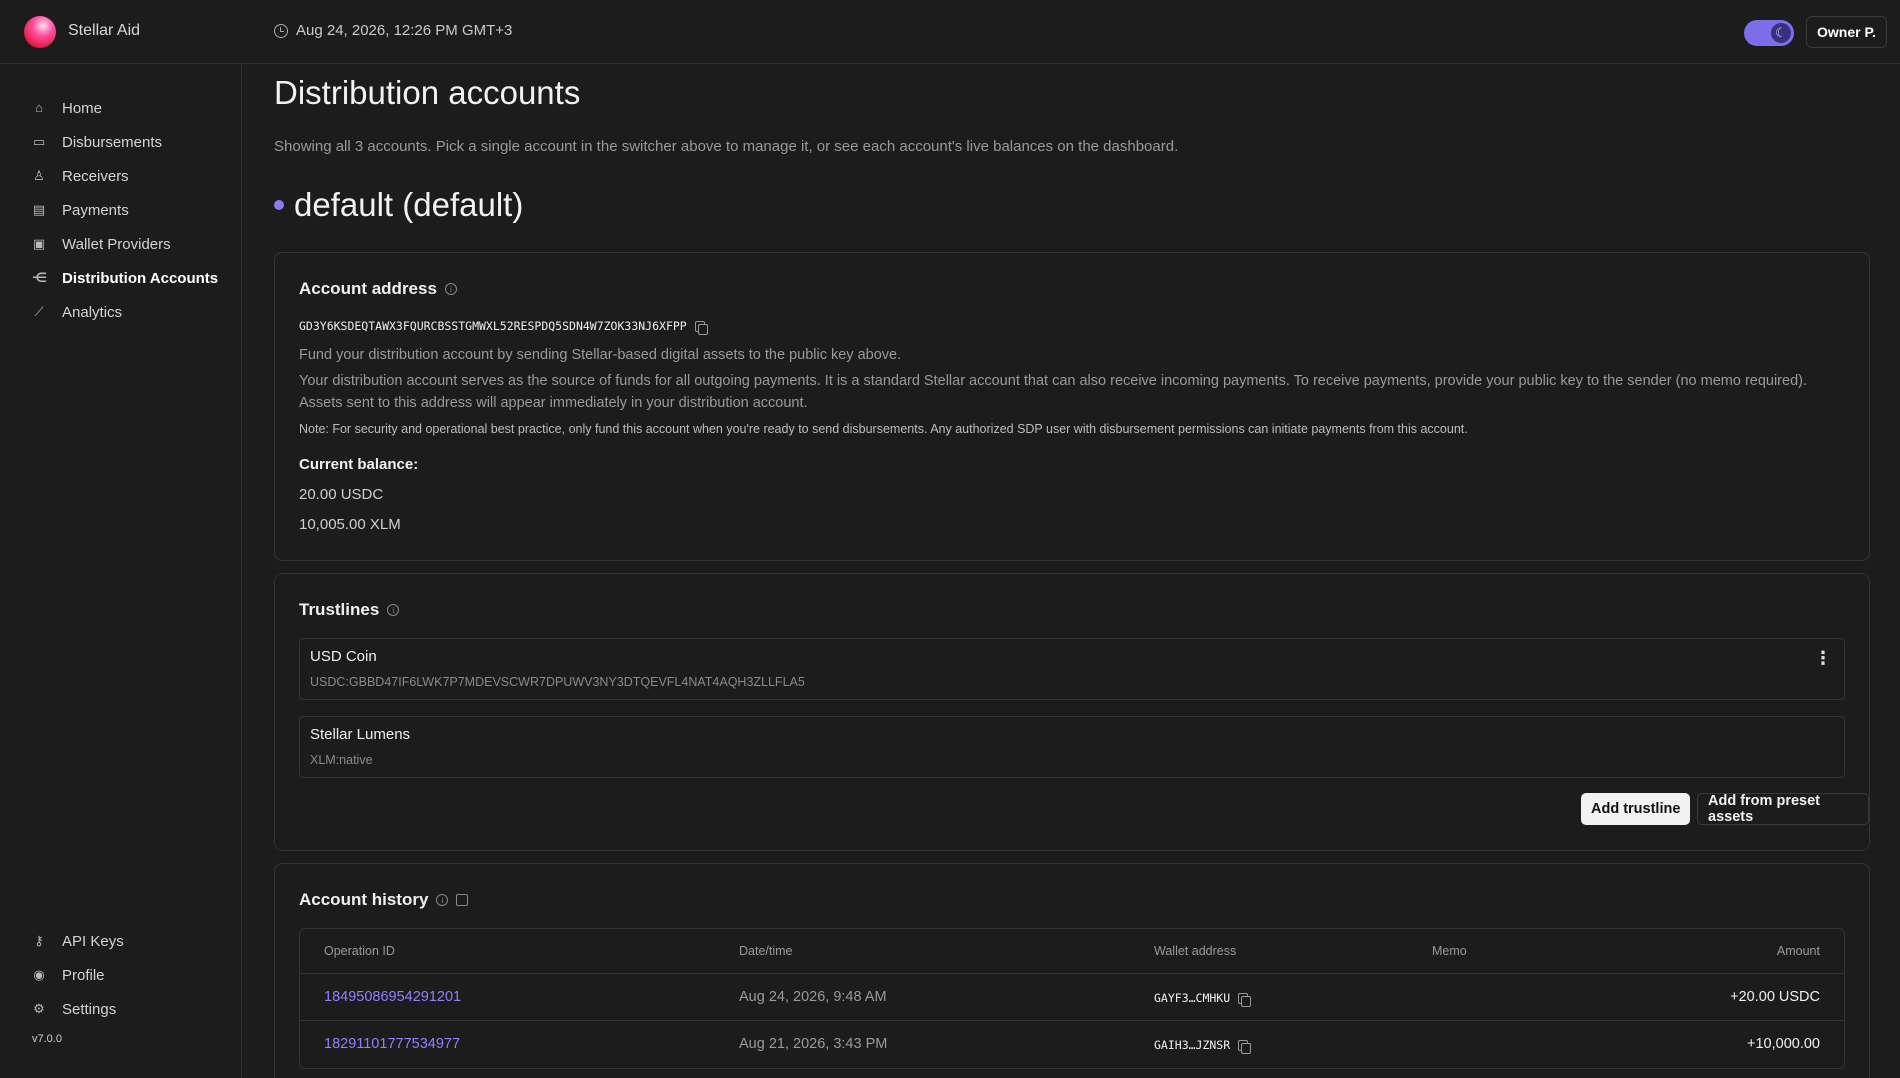  Describe the element at coordinates (813, 1044) in the screenshot. I see `date-cell: Aug 21, 2026, 3:43 PM` at that location.